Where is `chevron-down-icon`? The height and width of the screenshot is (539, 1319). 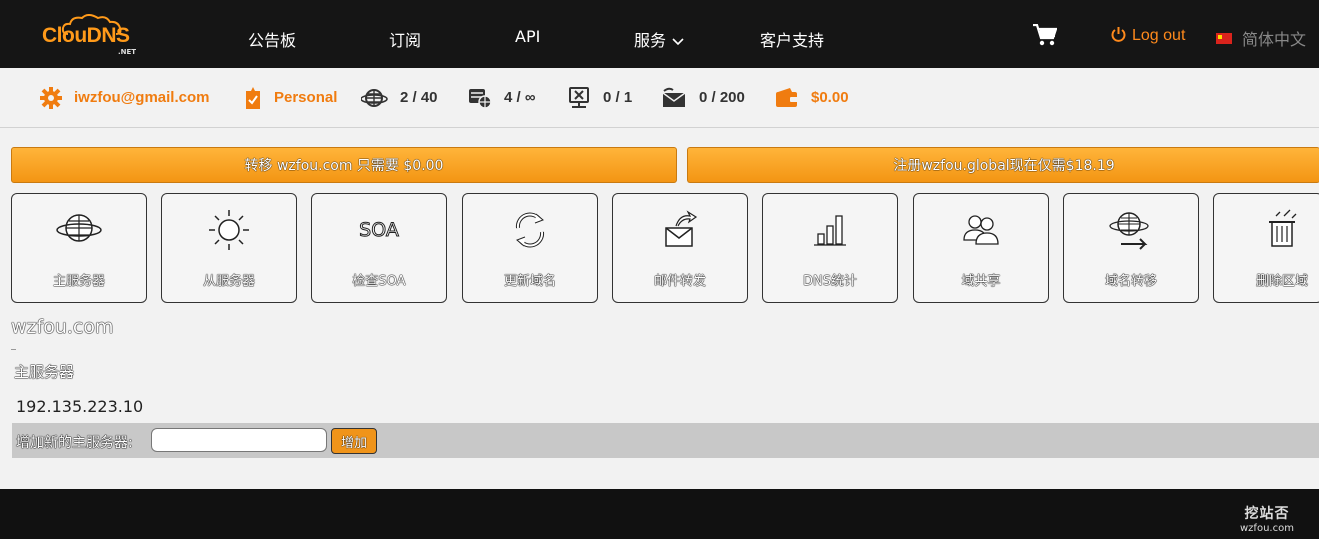 chevron-down-icon is located at coordinates (678, 41).